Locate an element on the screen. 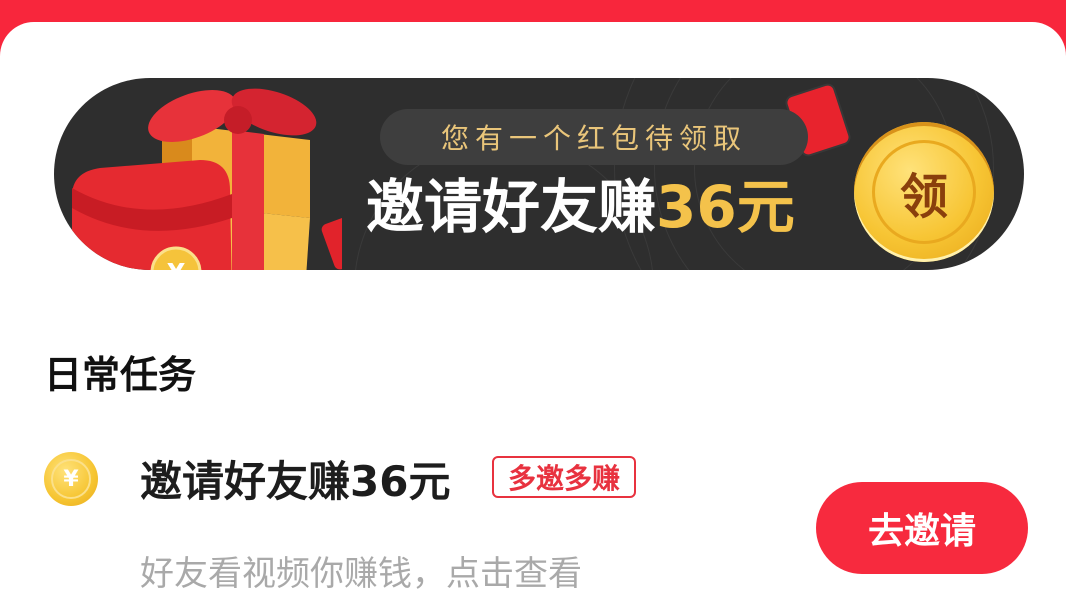 The width and height of the screenshot is (1066, 599). claim-coin-label: 领 is located at coordinates (924, 192).